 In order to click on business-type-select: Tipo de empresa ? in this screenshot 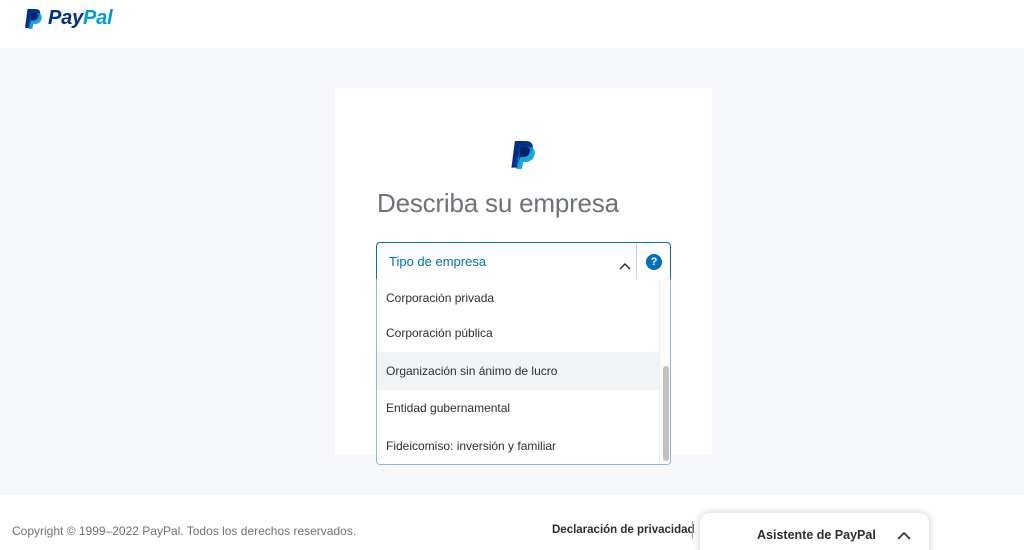, I will do `click(523, 261)`.